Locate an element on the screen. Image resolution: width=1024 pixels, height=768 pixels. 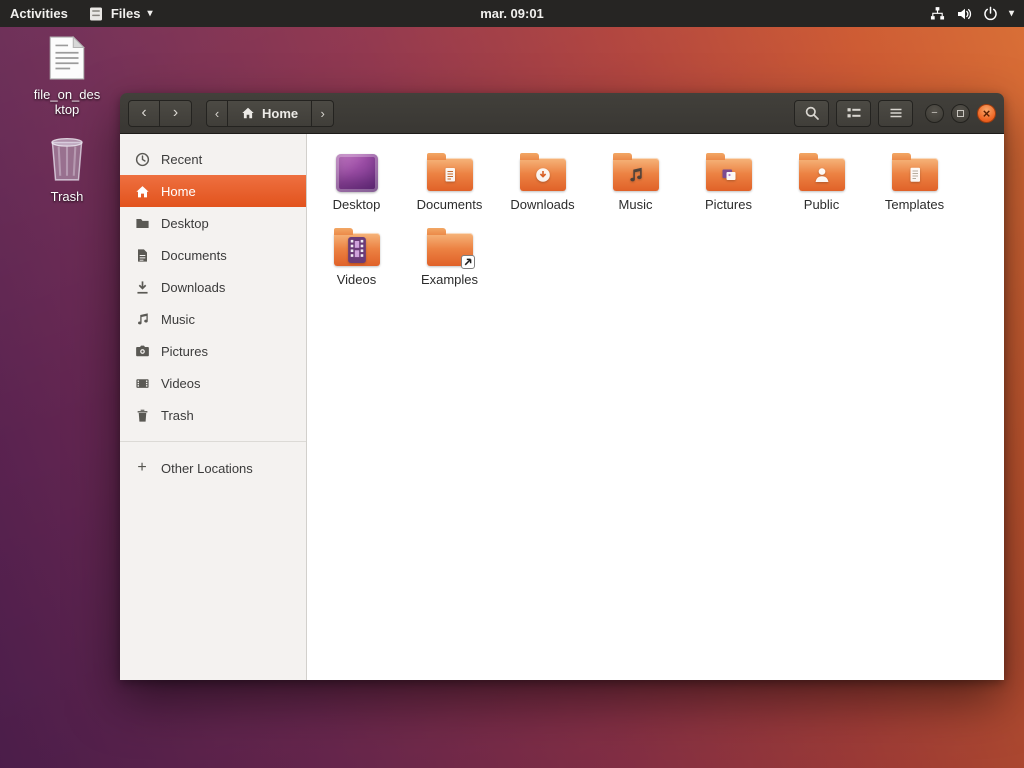
maximize-button is located at coordinates (960, 113).